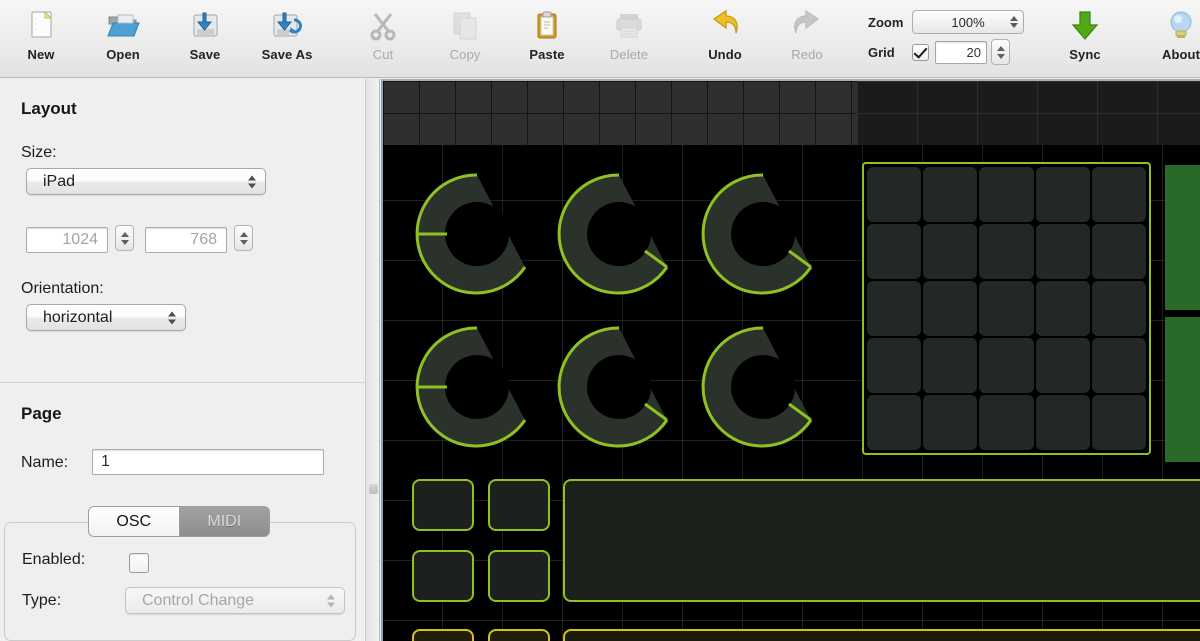 The image size is (1200, 641). What do you see at coordinates (881, 635) in the screenshot?
I see `yellow-panel-widget` at bounding box center [881, 635].